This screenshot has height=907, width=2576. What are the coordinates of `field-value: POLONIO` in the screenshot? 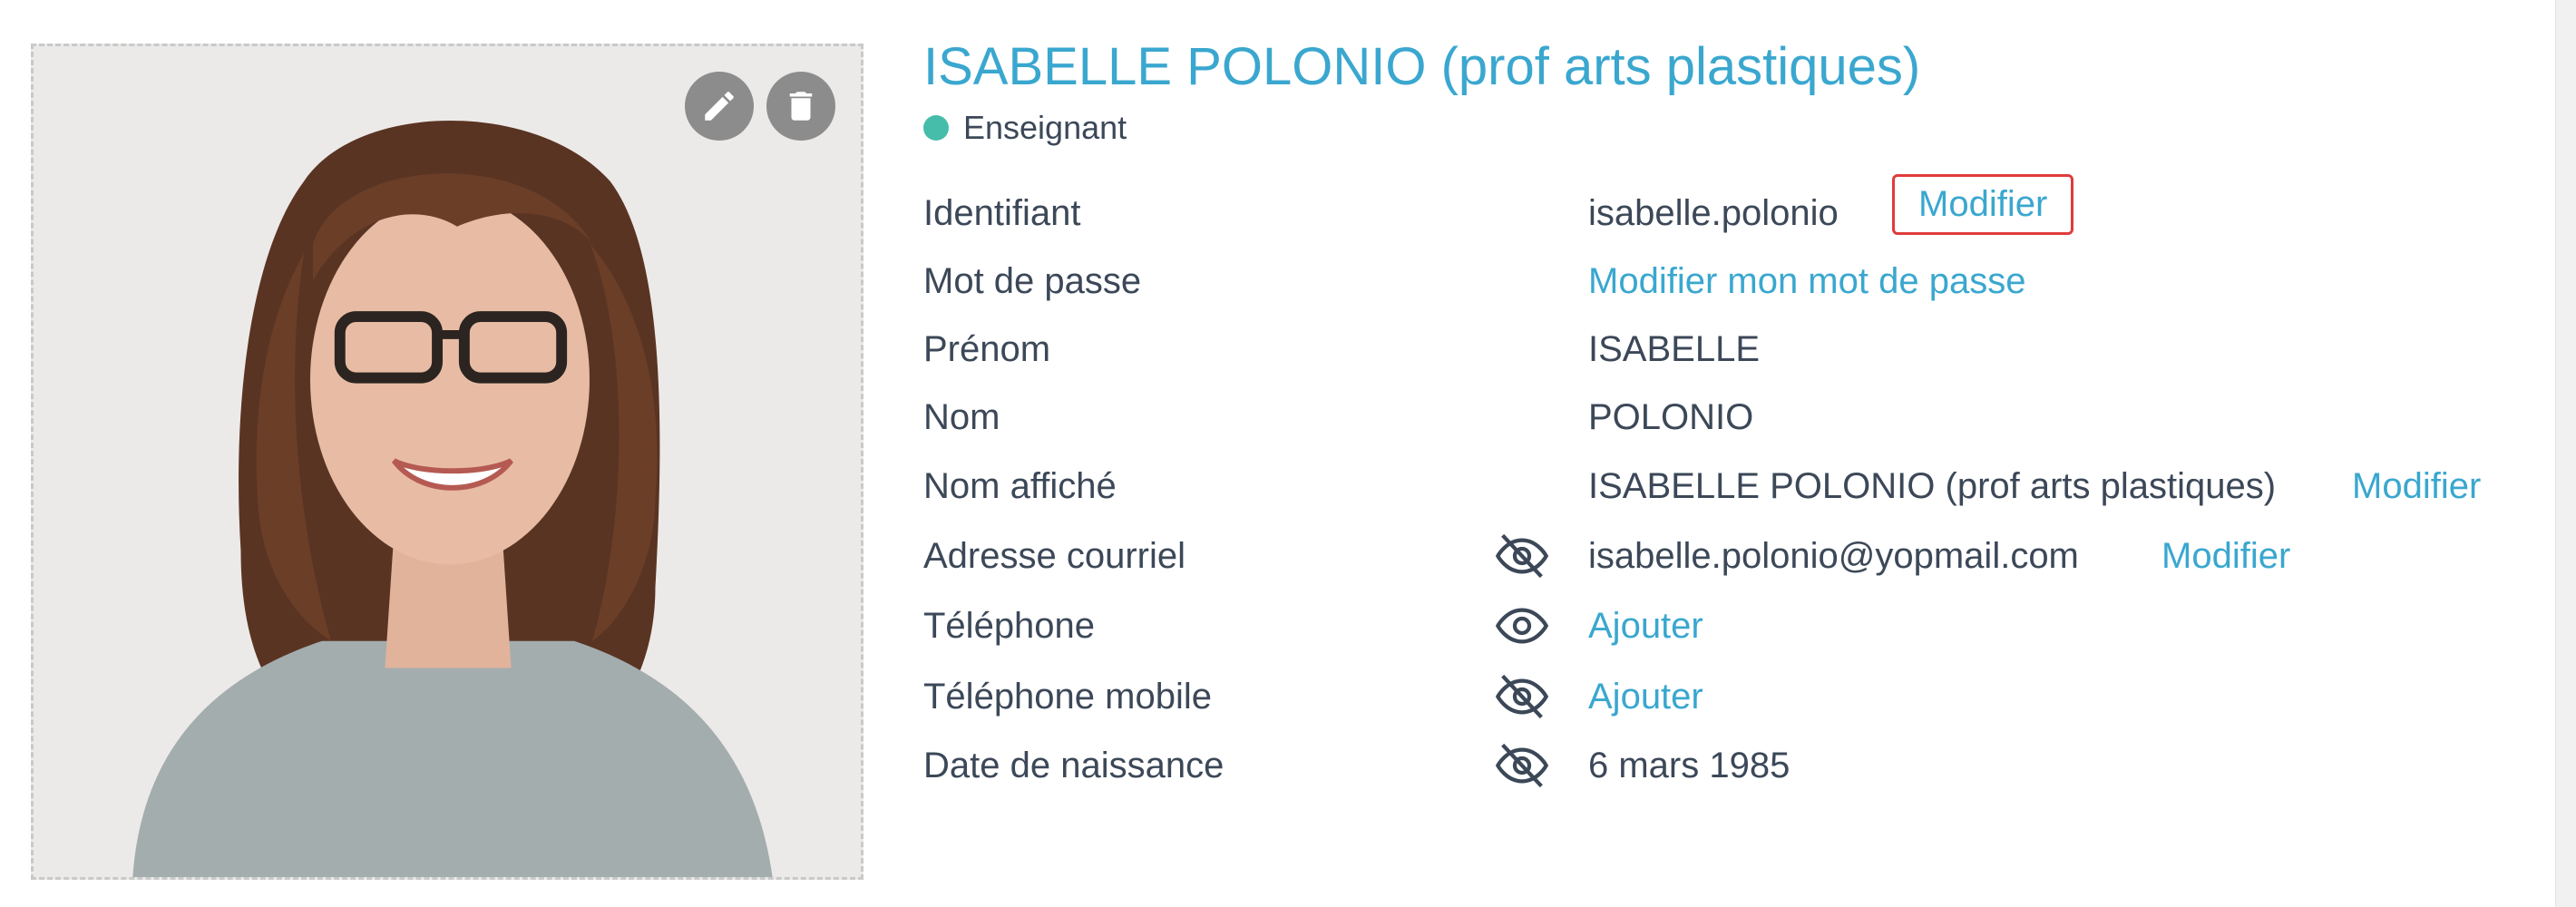 It's located at (1671, 417).